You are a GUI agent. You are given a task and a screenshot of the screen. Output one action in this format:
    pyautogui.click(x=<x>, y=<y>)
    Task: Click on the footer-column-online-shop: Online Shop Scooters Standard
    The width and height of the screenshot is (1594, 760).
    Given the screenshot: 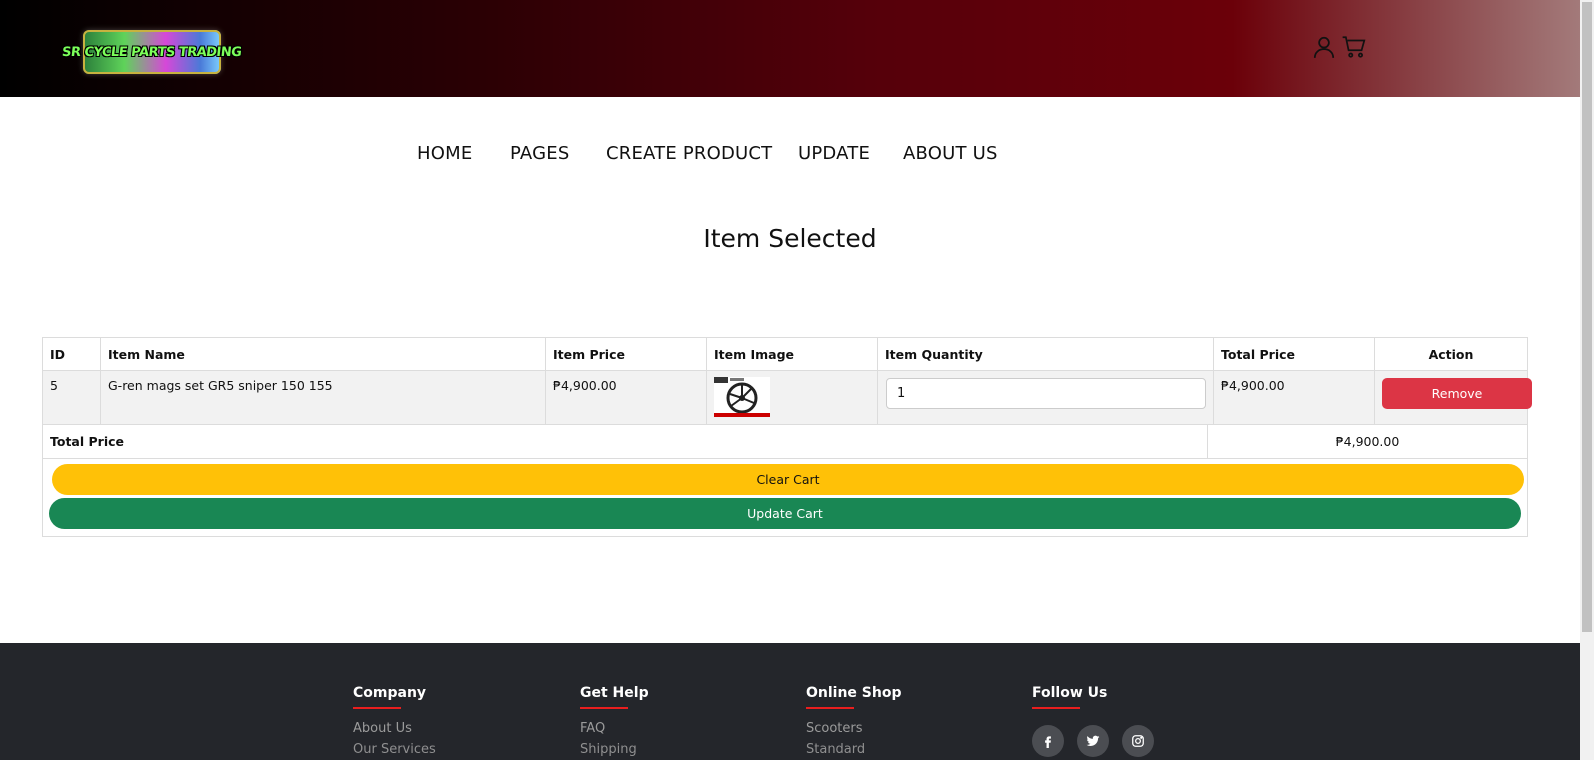 What is the action you would take?
    pyautogui.click(x=854, y=721)
    